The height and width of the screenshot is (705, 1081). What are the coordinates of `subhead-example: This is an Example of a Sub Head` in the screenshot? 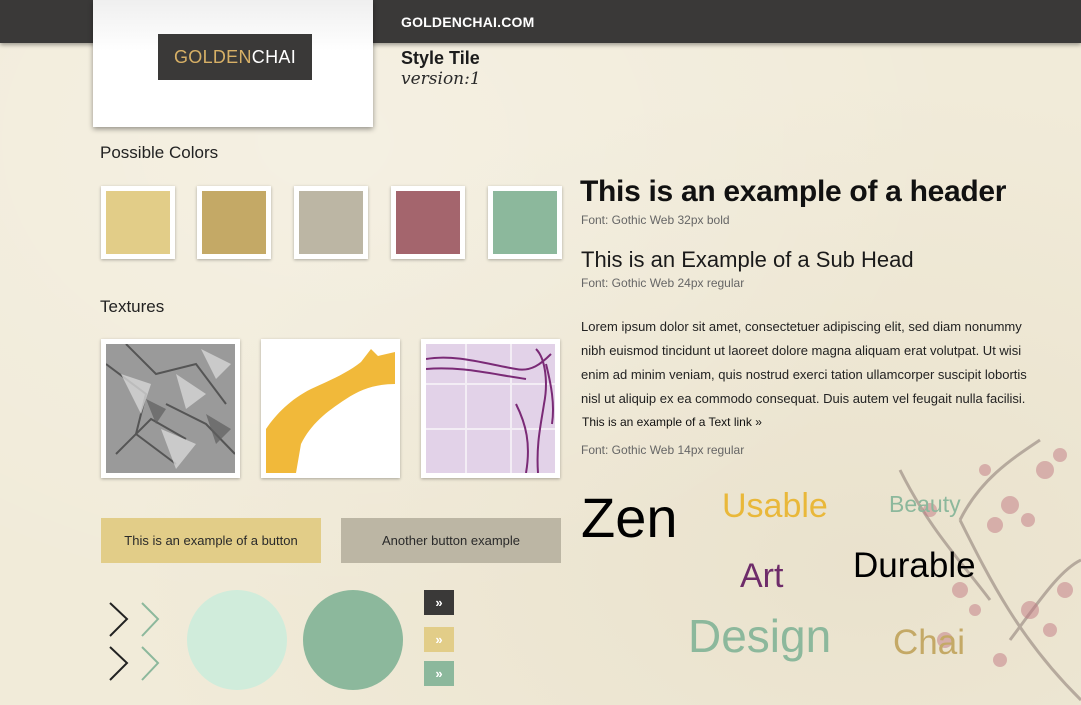 It's located at (747, 259).